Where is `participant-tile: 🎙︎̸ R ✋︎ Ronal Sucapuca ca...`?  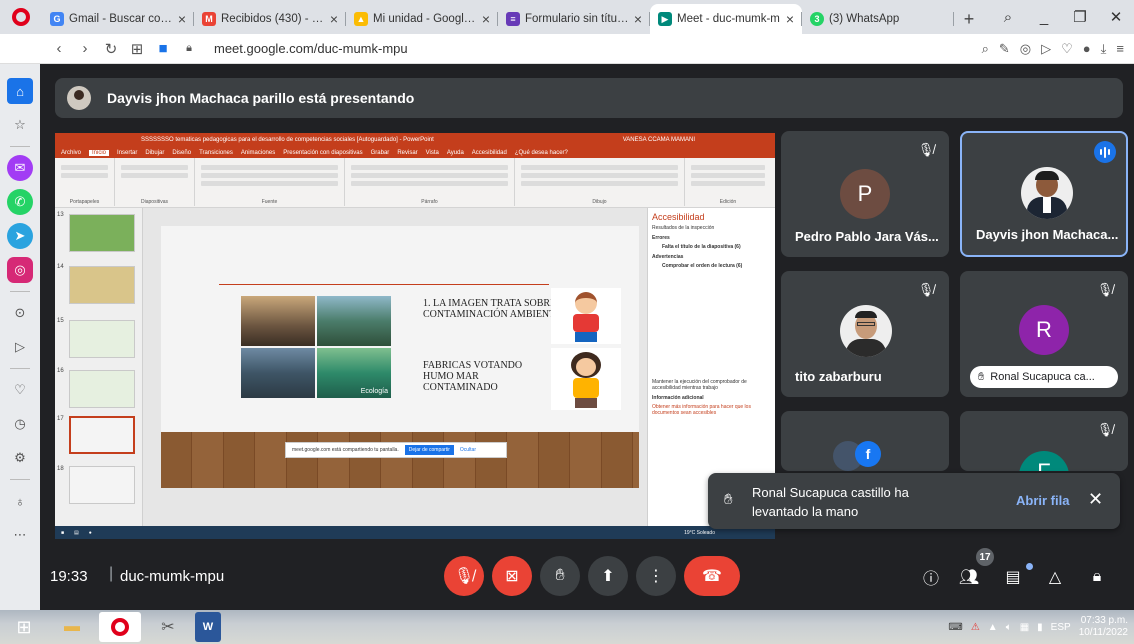 participant-tile: 🎙︎̸ R ✋︎ Ronal Sucapuca ca... is located at coordinates (1044, 334).